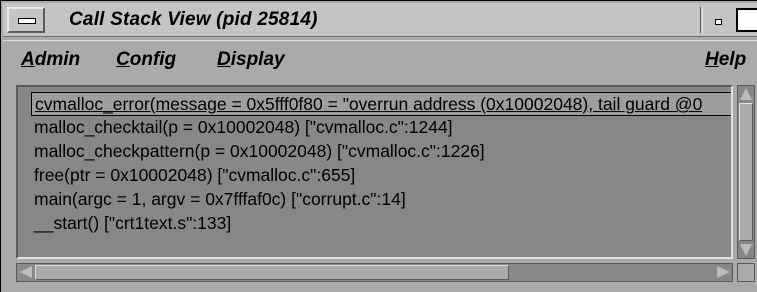  I want to click on menu-help: Help, so click(725, 60).